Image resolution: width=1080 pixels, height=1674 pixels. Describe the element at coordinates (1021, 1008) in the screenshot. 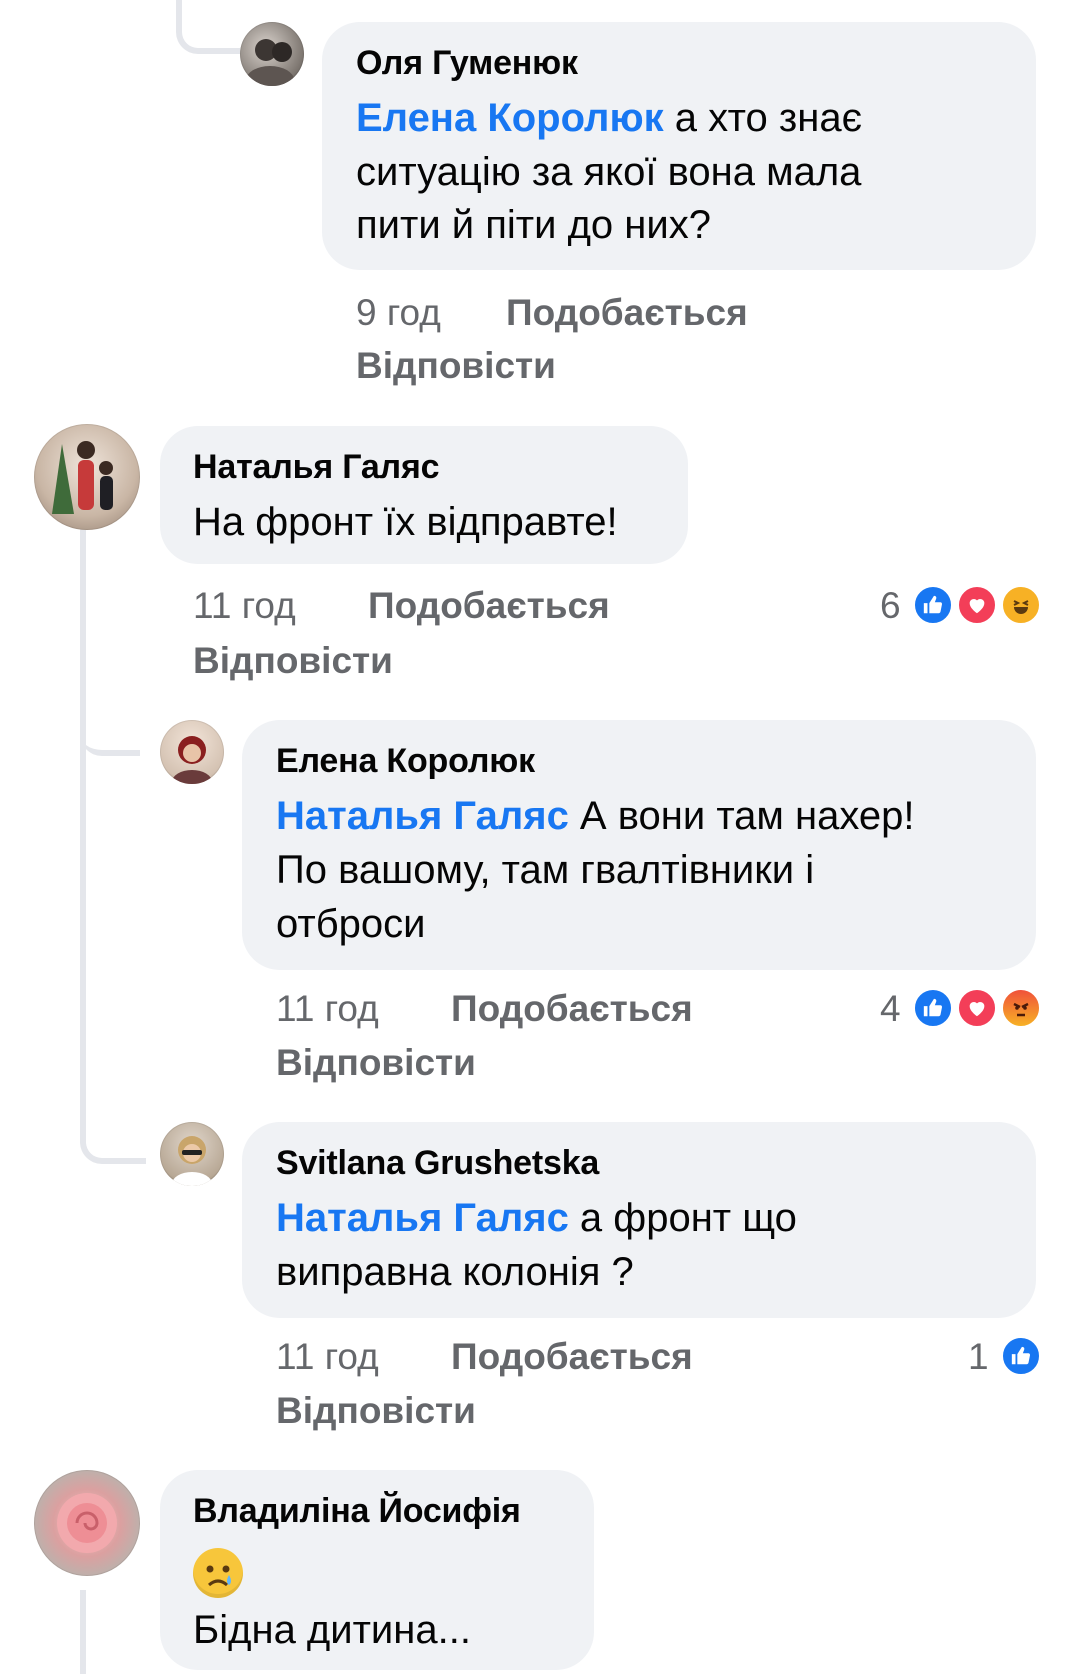

I see `angry-icon` at that location.